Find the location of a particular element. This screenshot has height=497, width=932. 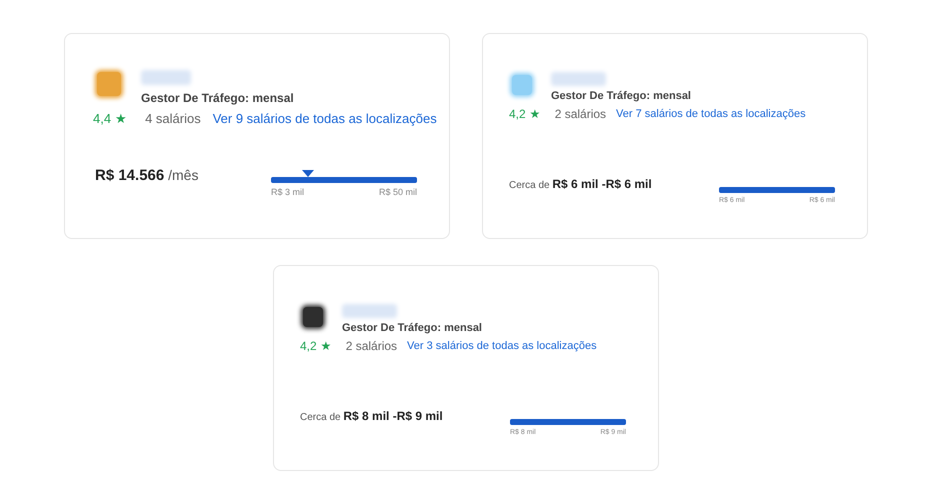

rating-score: 4,4 is located at coordinates (102, 118).